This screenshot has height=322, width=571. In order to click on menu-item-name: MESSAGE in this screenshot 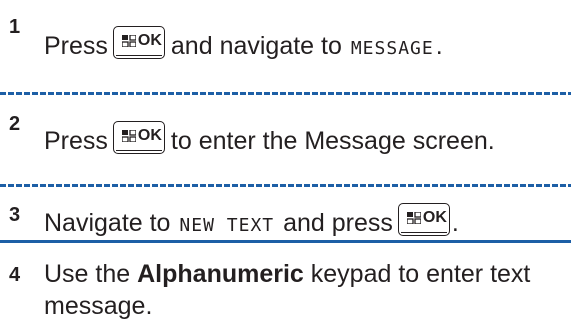, I will do `click(392, 48)`.